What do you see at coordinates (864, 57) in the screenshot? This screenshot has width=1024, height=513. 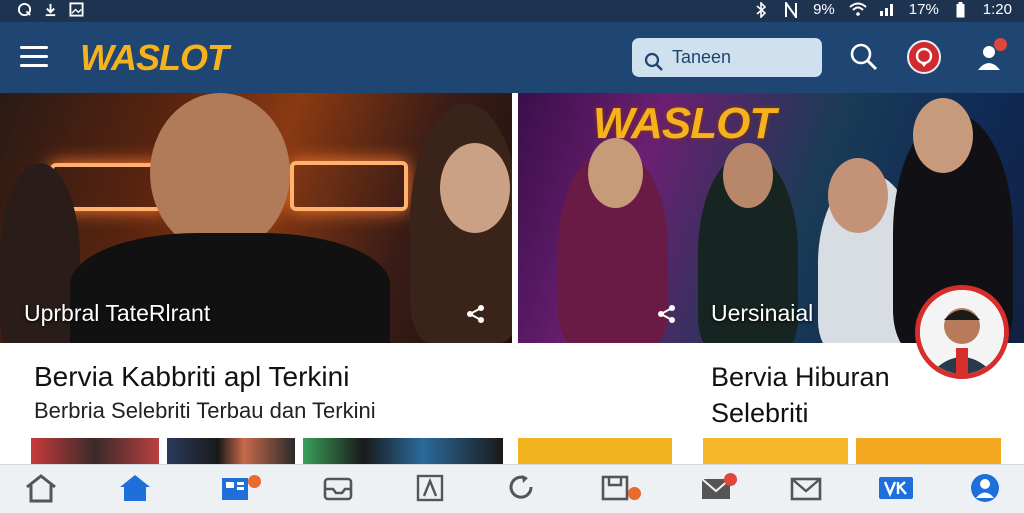 I see `search-icon` at bounding box center [864, 57].